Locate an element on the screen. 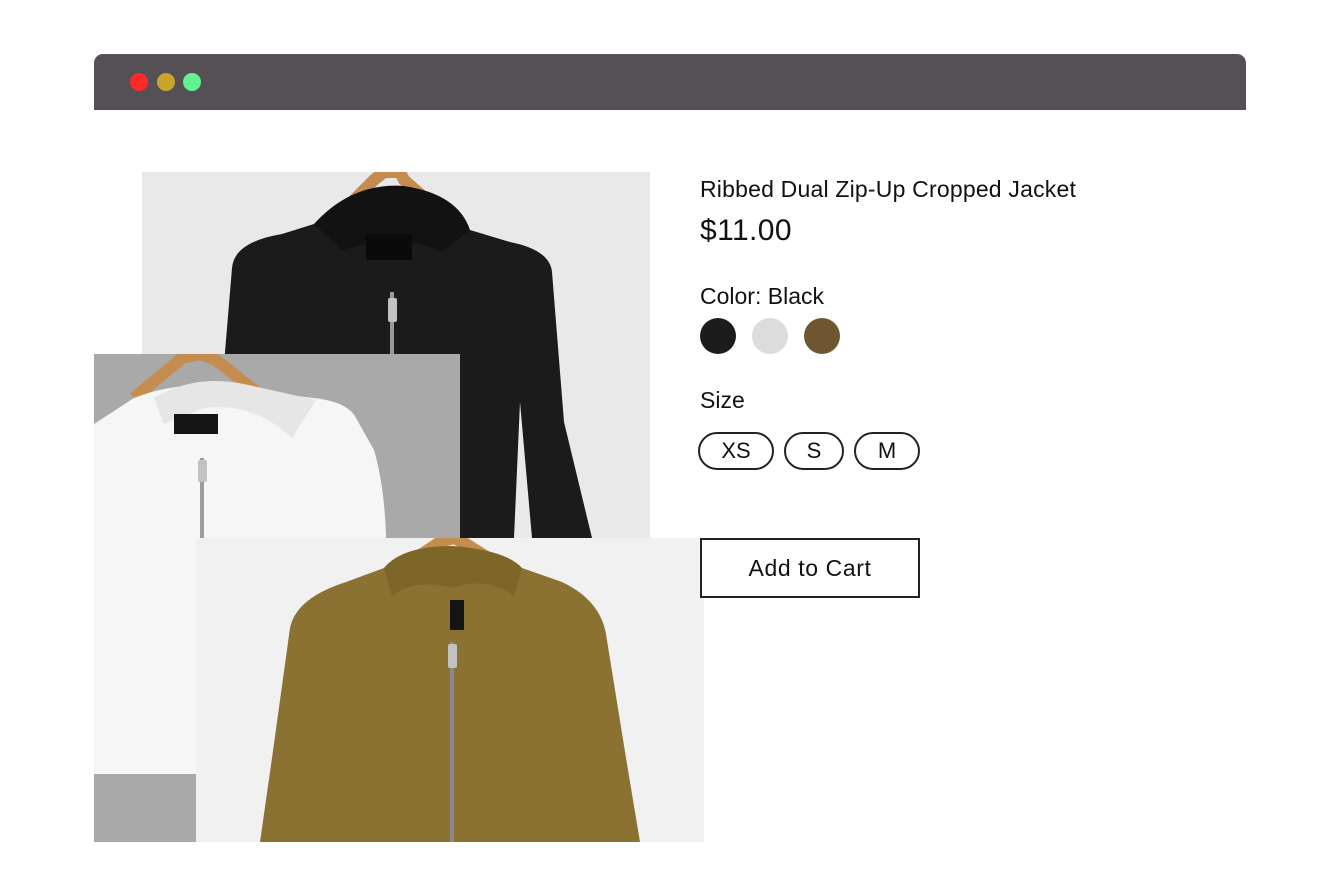 The width and height of the screenshot is (1340, 896). close-window-button is located at coordinates (139, 82).